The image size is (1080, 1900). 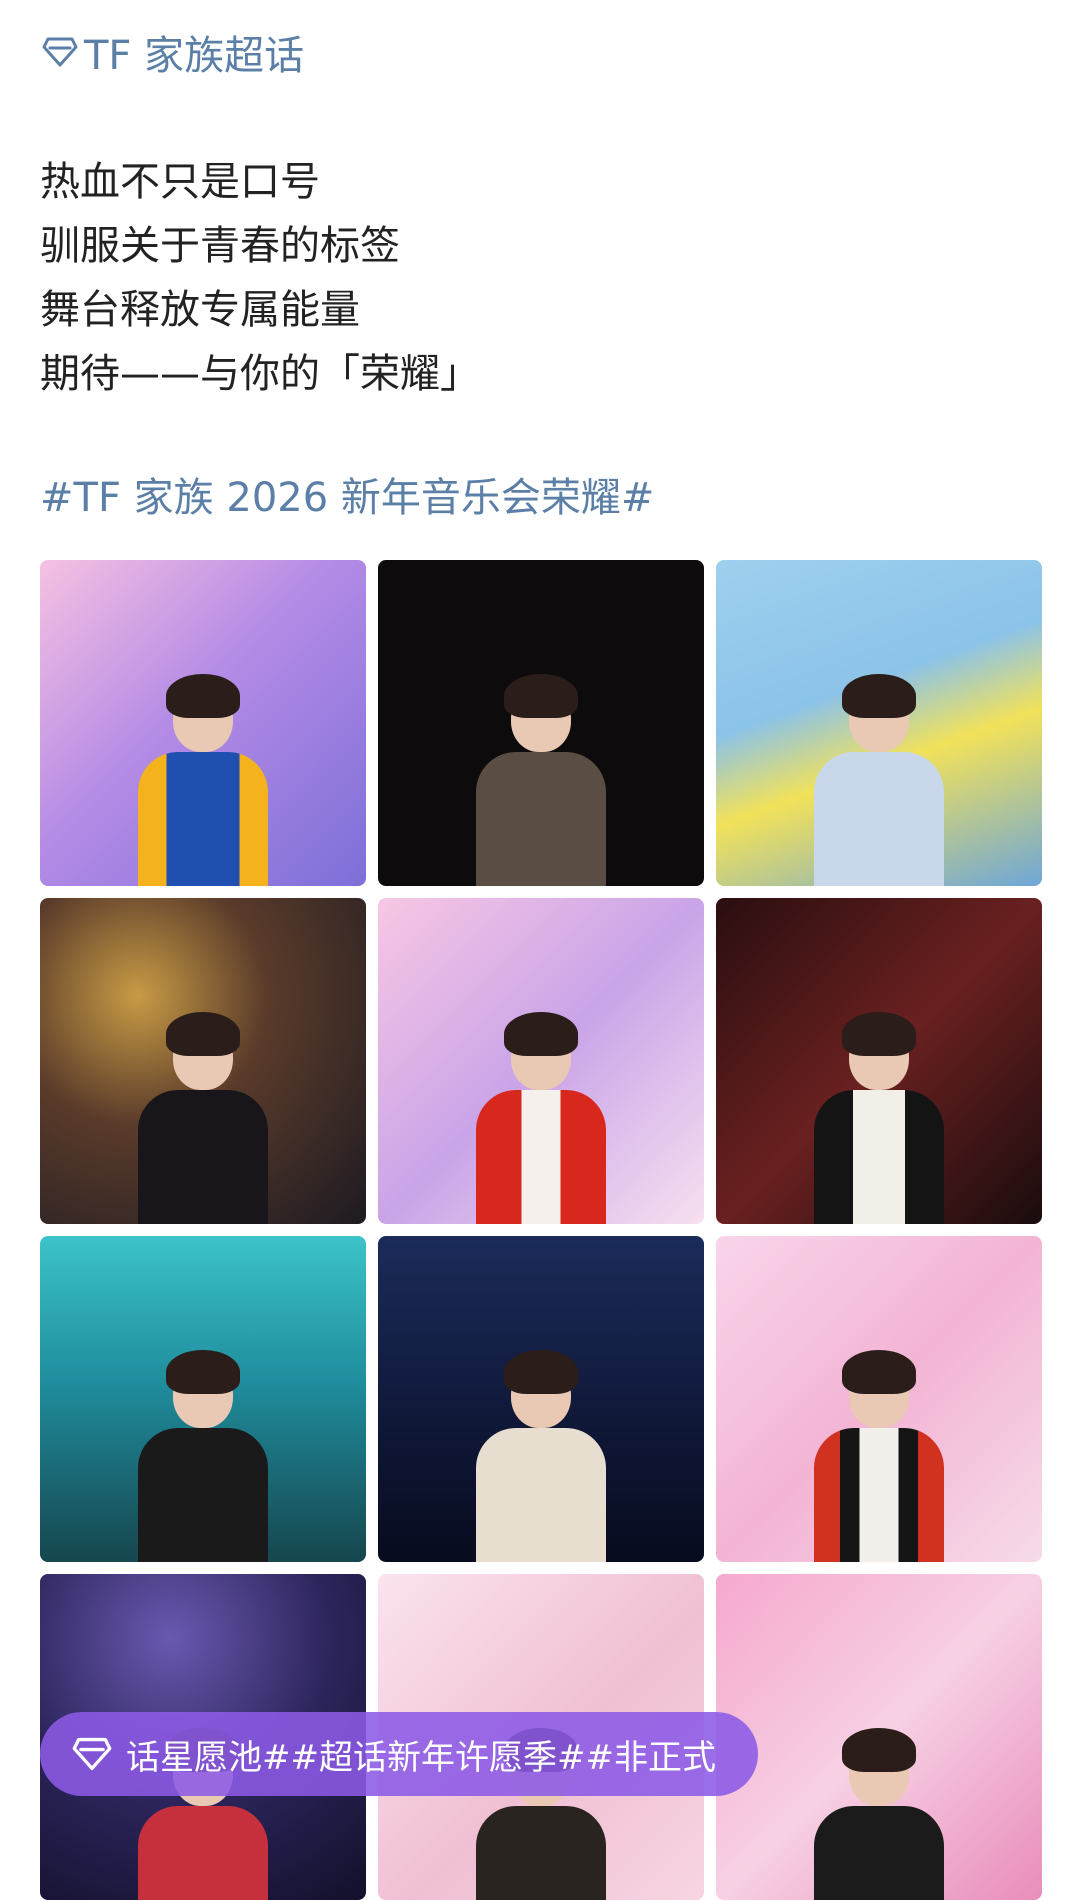 What do you see at coordinates (347, 498) in the screenshot?
I see `hashtag-link: #TF 家族 2026 新年音乐会荣耀#` at bounding box center [347, 498].